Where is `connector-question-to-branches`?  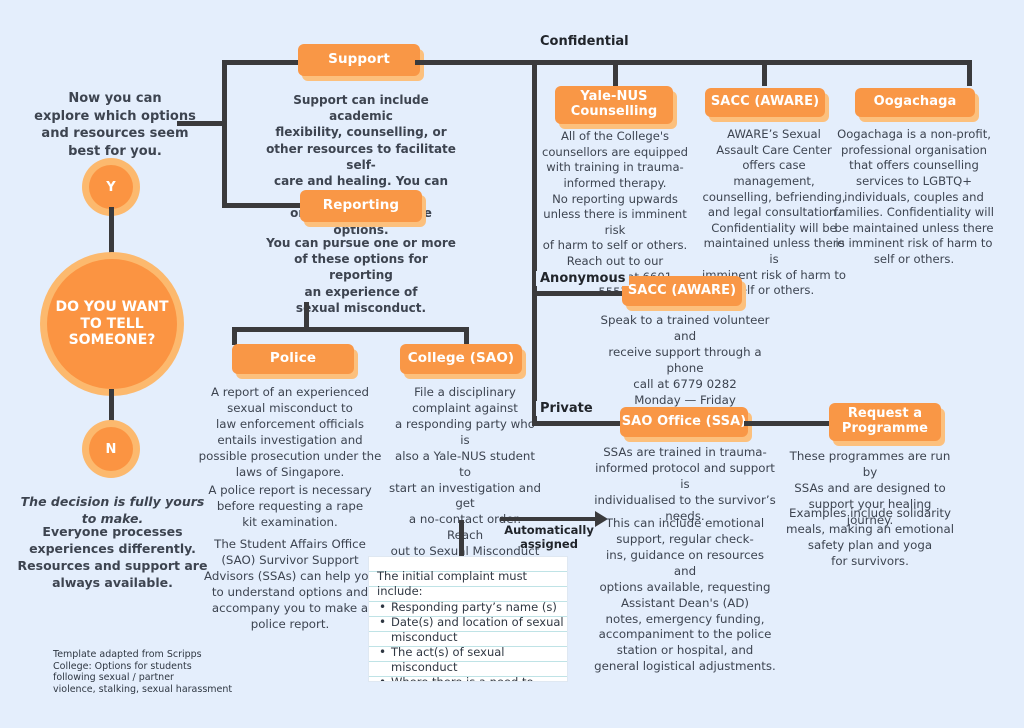 connector-question-to-branches is located at coordinates (202, 123).